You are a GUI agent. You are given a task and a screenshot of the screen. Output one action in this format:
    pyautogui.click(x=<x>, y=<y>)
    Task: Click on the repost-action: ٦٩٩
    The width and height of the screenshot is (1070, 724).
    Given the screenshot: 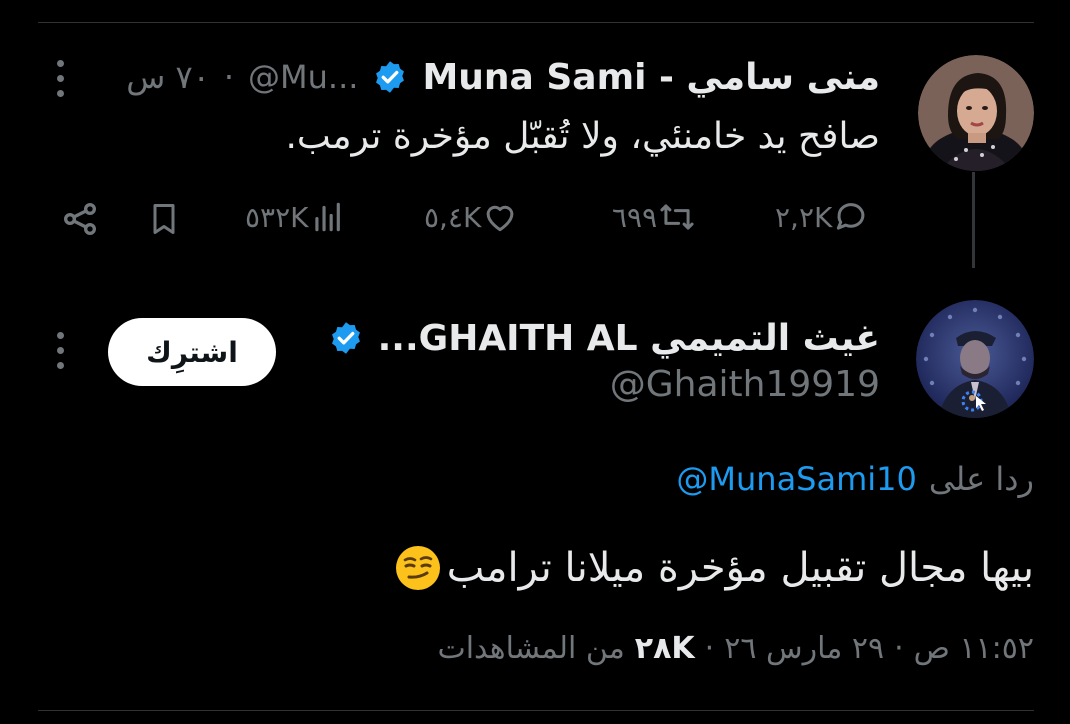 What is the action you would take?
    pyautogui.click(x=654, y=217)
    